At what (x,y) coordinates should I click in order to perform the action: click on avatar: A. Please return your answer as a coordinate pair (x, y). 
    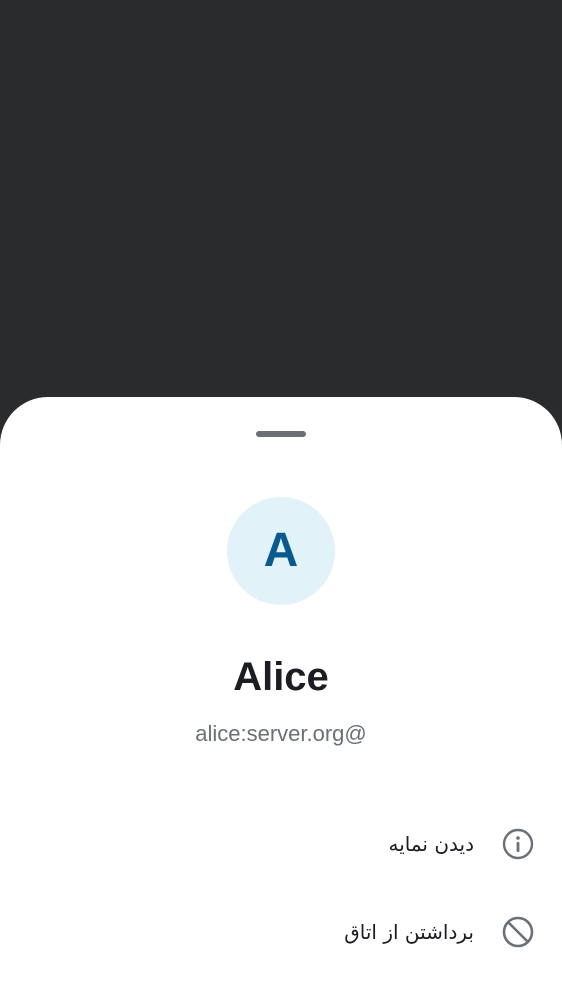
    Looking at the image, I should click on (281, 551).